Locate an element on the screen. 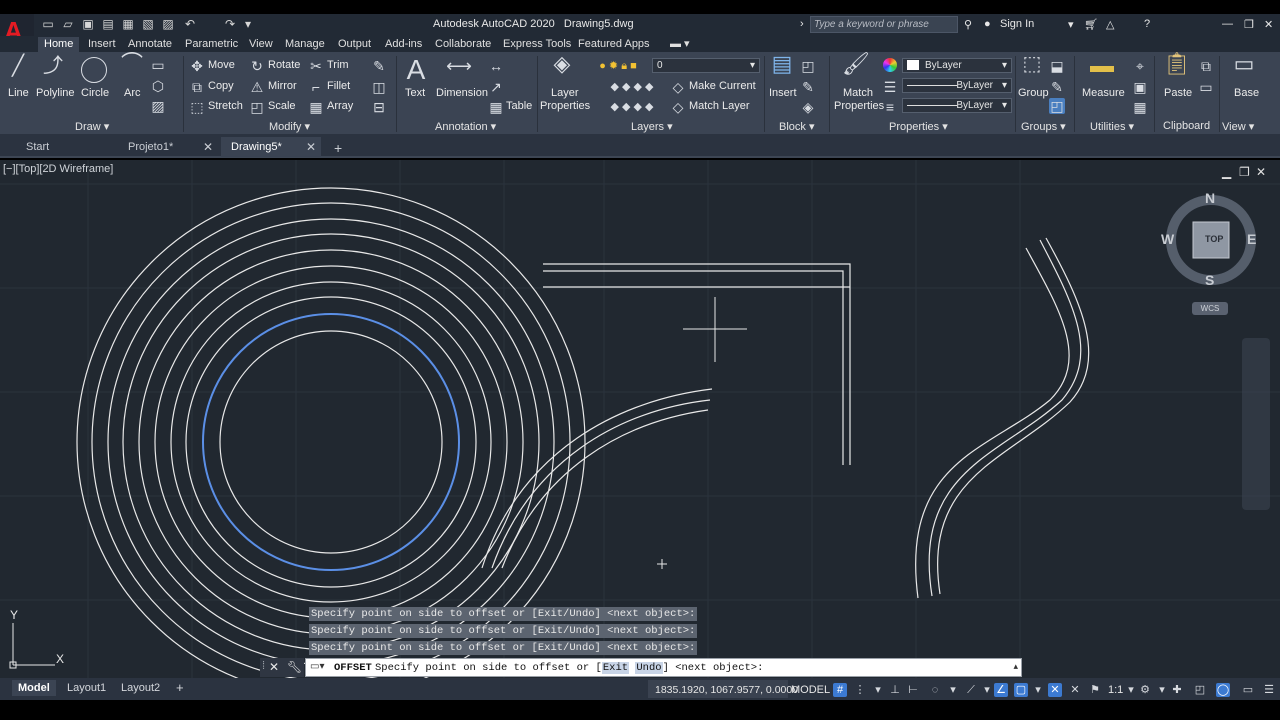 This screenshot has width=1280, height=720. grip-icon: ⁞ is located at coordinates (263, 666).